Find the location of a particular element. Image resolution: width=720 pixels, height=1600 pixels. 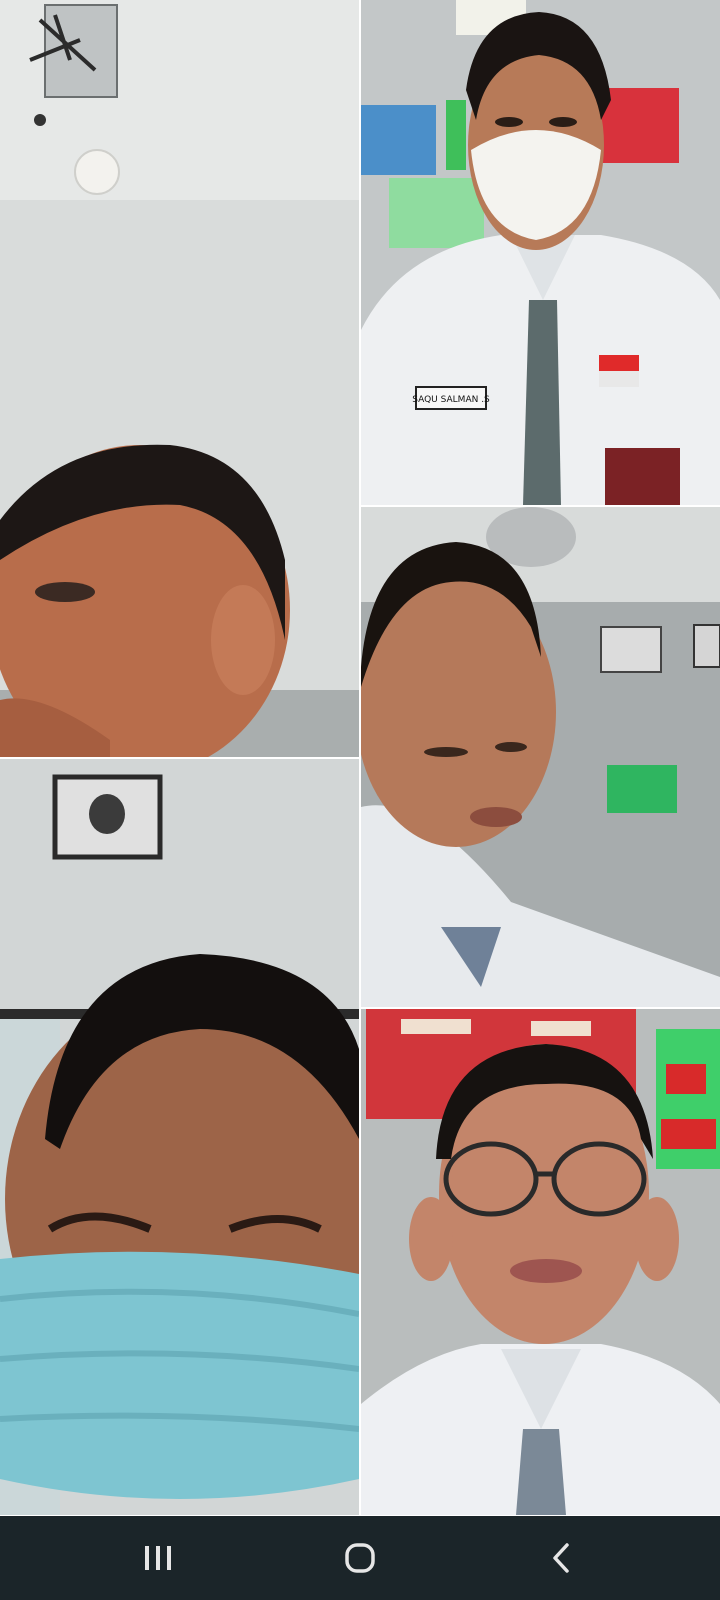

recent-apps-icon is located at coordinates (158, 1558).